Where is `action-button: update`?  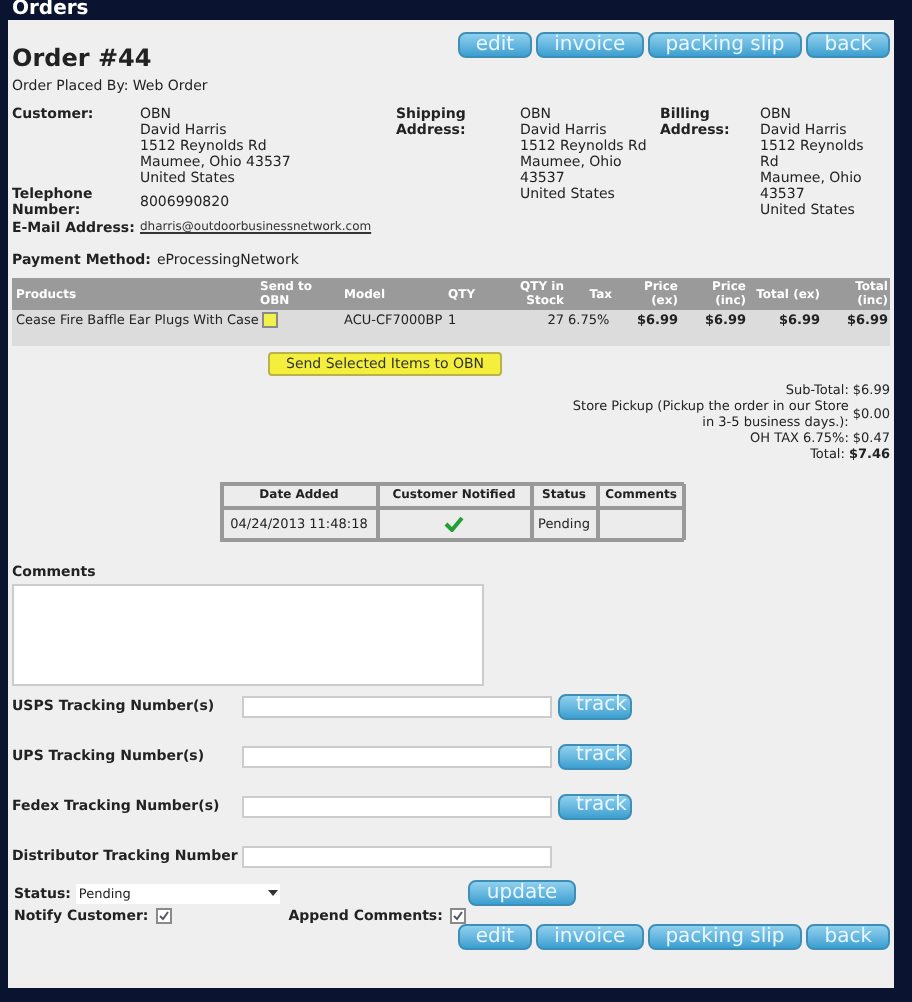
action-button: update is located at coordinates (522, 893).